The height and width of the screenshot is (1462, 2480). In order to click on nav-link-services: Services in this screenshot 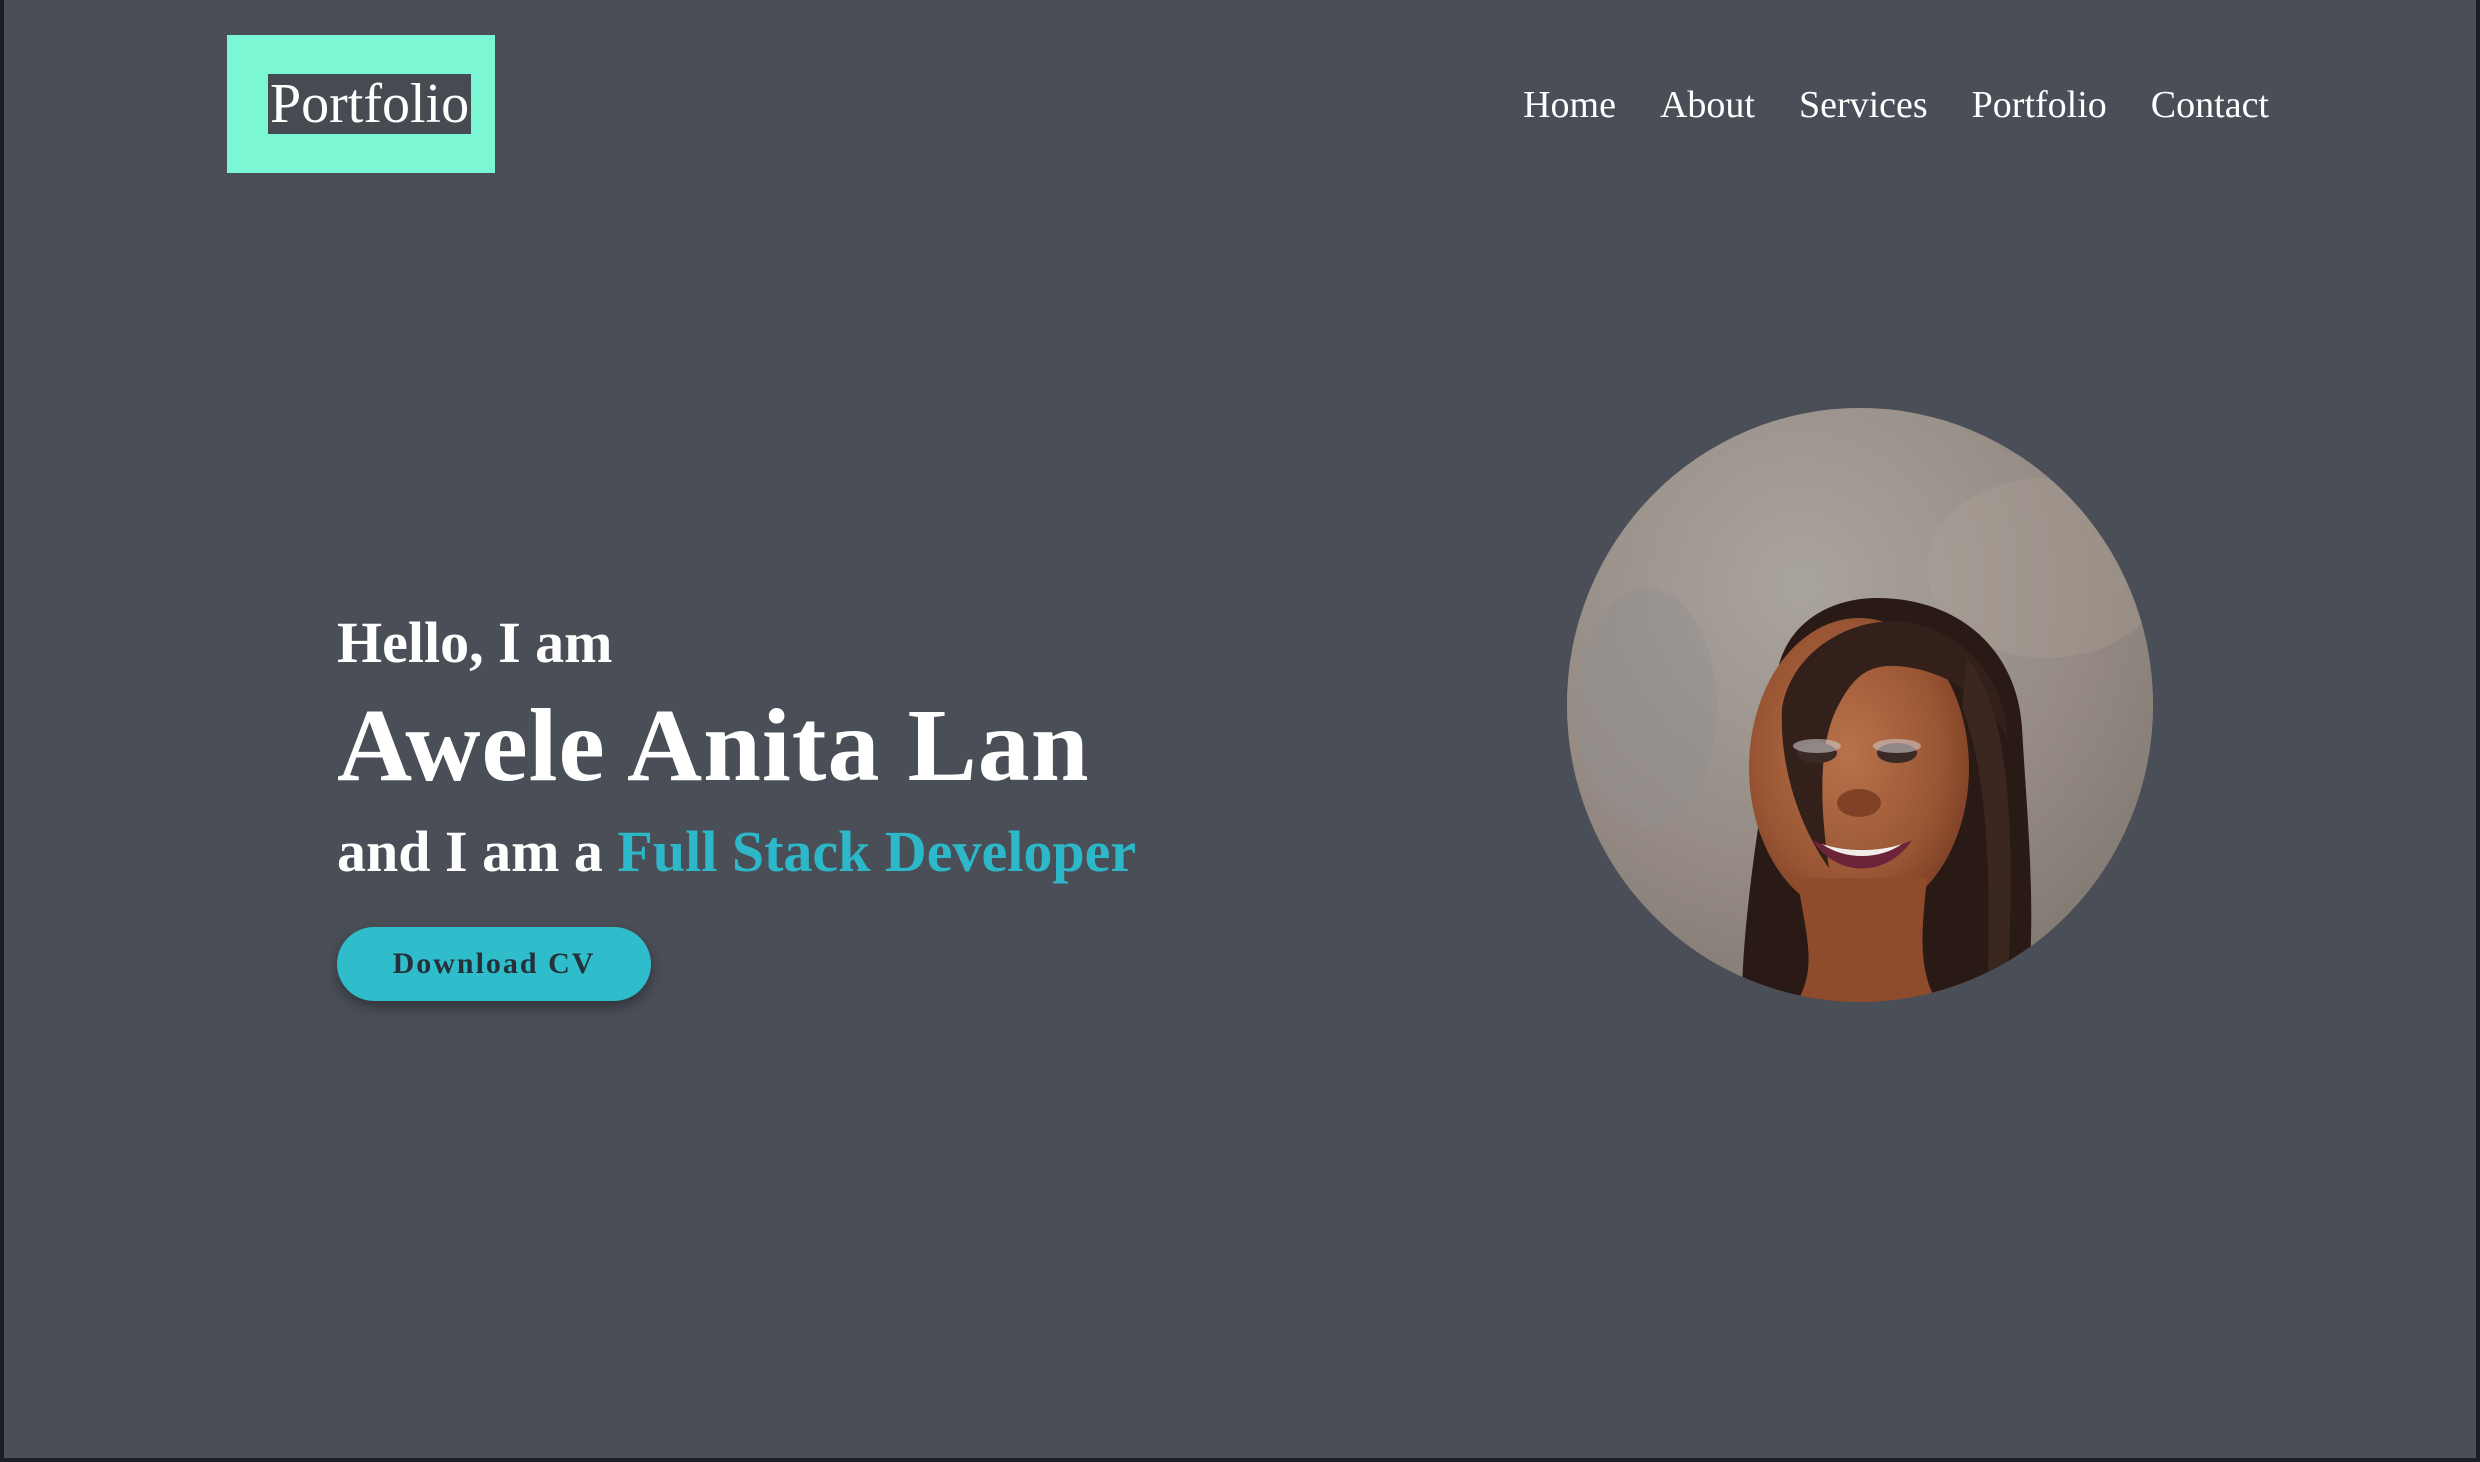, I will do `click(1863, 105)`.